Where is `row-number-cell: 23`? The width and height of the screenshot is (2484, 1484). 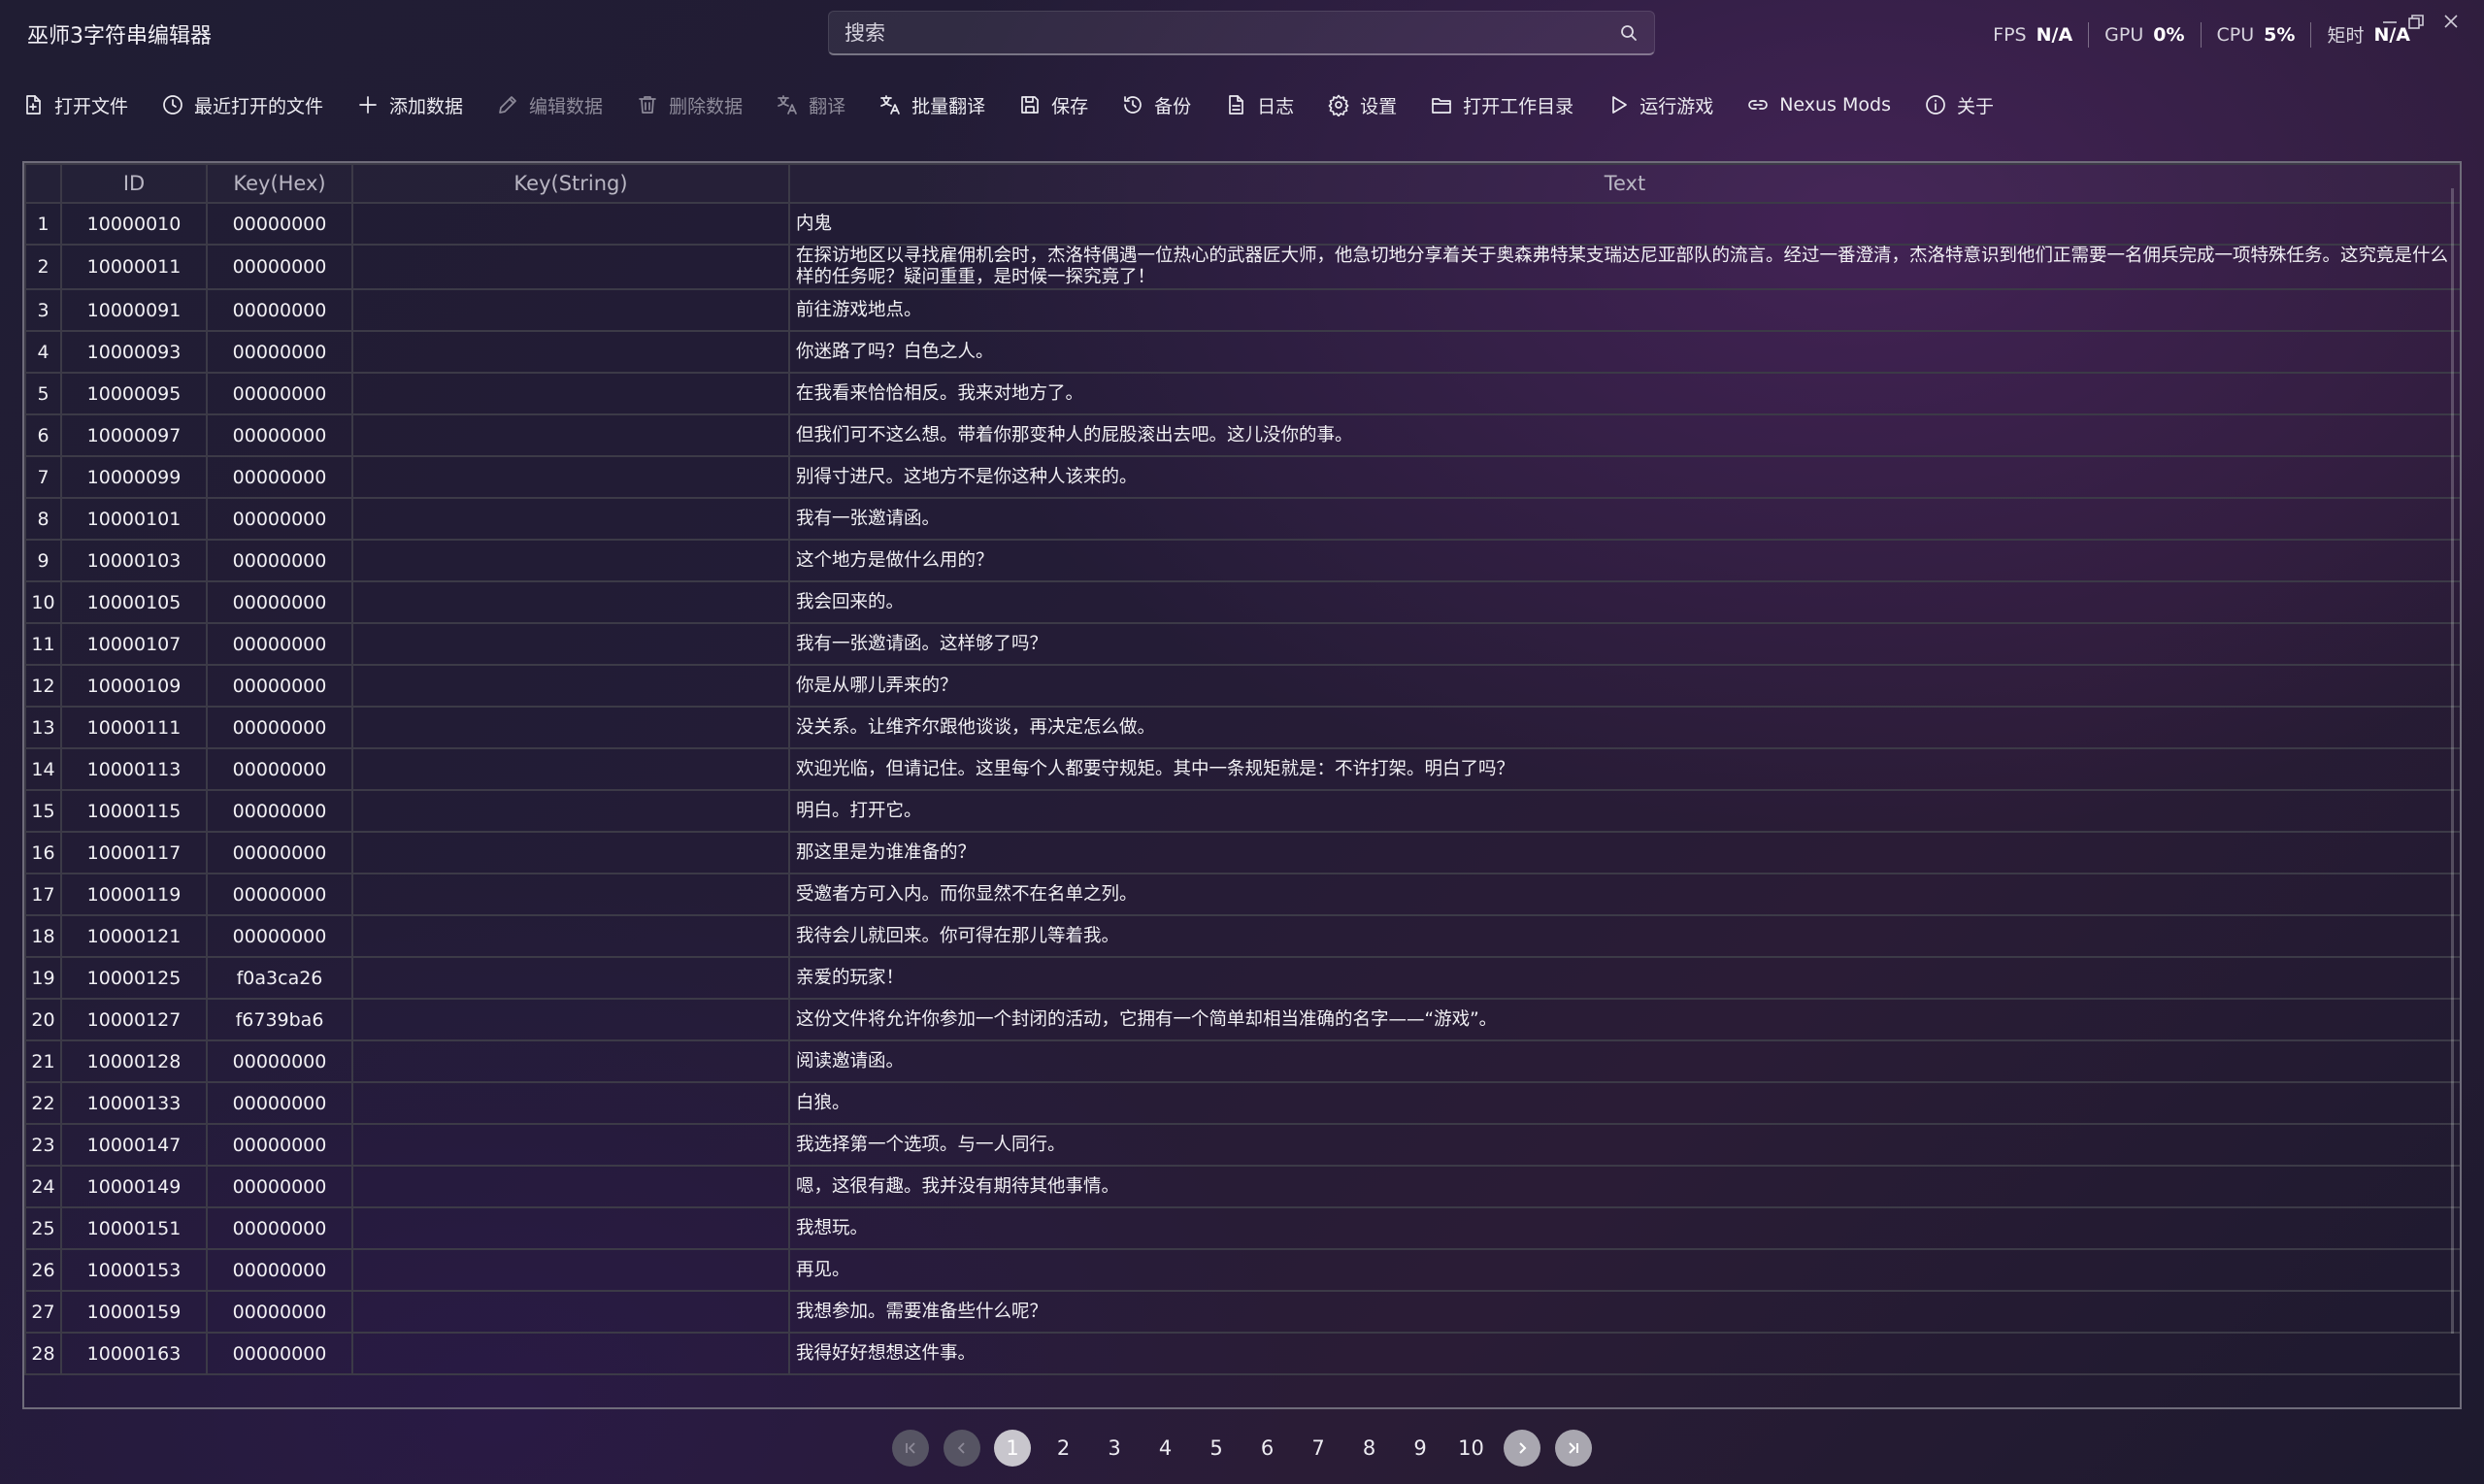
row-number-cell: 23 is located at coordinates (43, 1145).